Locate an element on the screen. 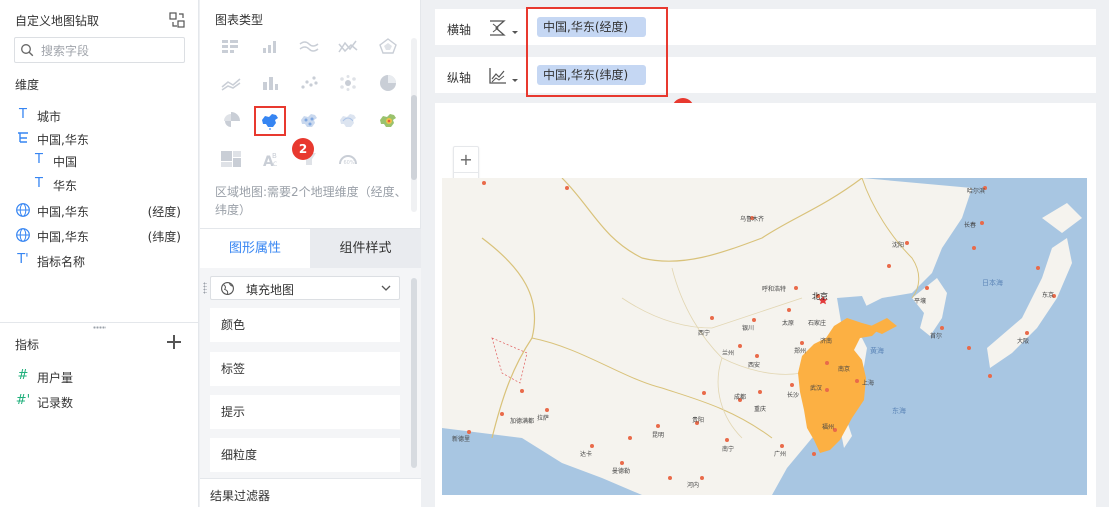  dimension-field-east-china: T 华东 is located at coordinates (99, 184).